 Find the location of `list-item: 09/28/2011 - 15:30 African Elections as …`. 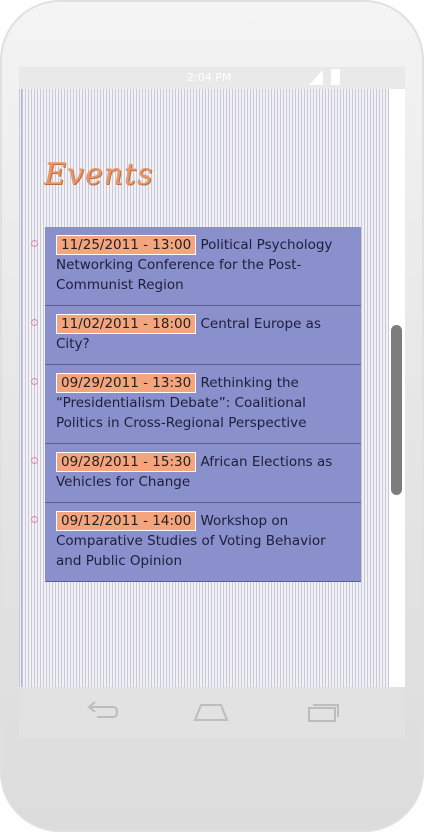

list-item: 09/28/2011 - 15:30 African Elections as … is located at coordinates (196, 473).